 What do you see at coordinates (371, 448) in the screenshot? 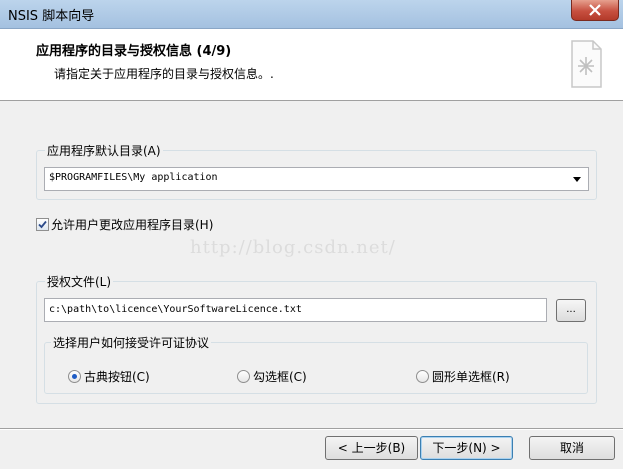
I see `back-button: < 上一步(B)` at bounding box center [371, 448].